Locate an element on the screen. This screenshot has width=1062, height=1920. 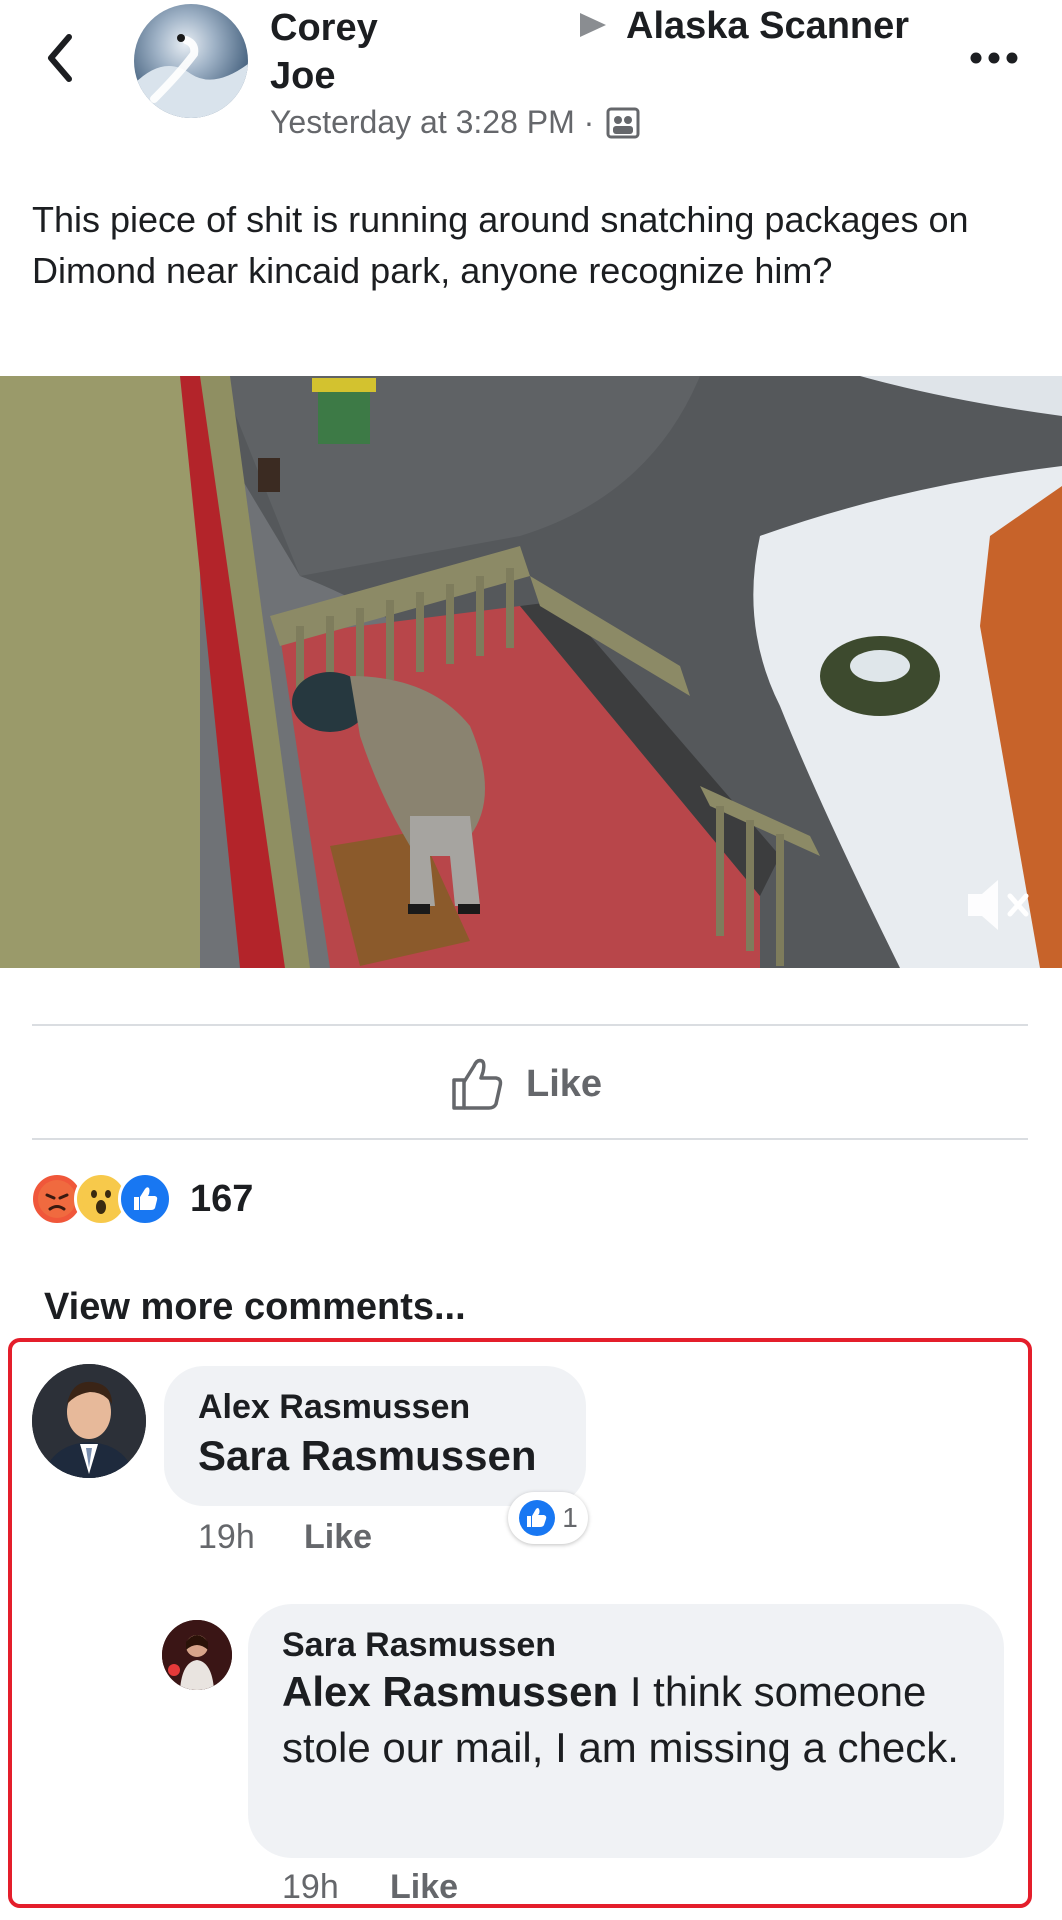
mute-button is located at coordinates (999, 905).